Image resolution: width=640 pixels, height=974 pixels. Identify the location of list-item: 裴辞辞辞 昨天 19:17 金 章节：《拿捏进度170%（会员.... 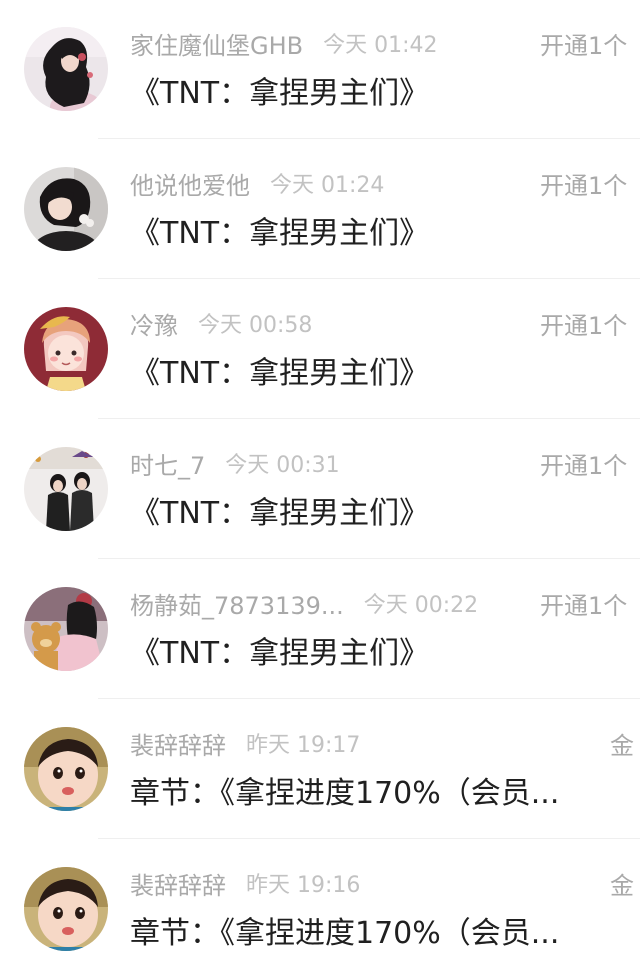
(320, 769).